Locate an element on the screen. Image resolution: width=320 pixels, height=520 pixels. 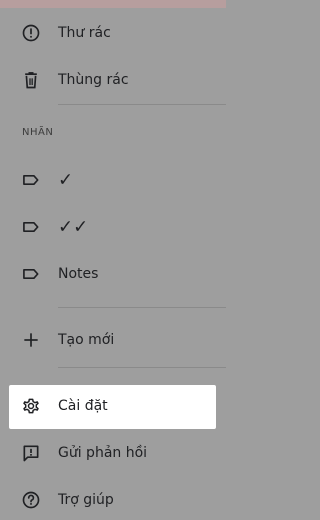
menu-item-label: Cài đặt is located at coordinates (83, 406).